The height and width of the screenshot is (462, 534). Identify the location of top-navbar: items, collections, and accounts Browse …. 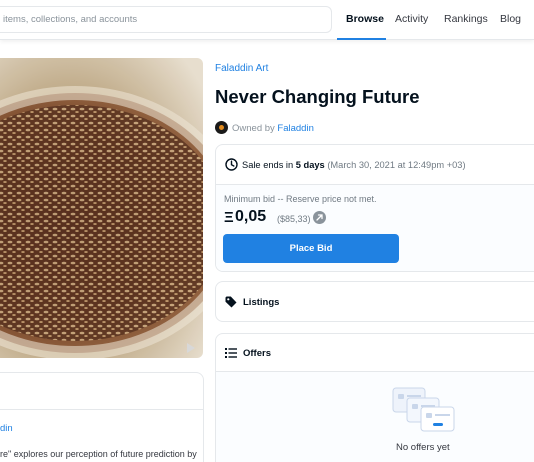
(267, 20).